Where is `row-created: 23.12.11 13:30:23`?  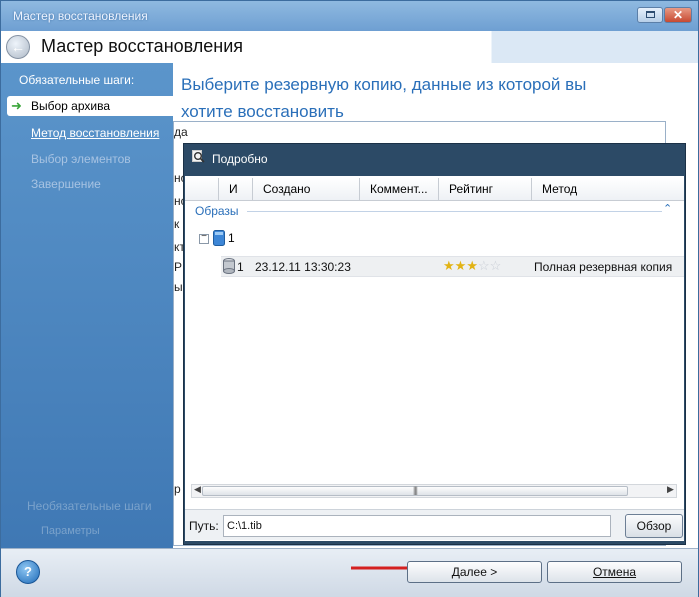
row-created: 23.12.11 13:30:23 is located at coordinates (303, 267).